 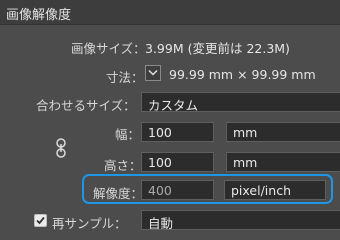 I want to click on title-bar: 画像解像度, so click(x=170, y=12).